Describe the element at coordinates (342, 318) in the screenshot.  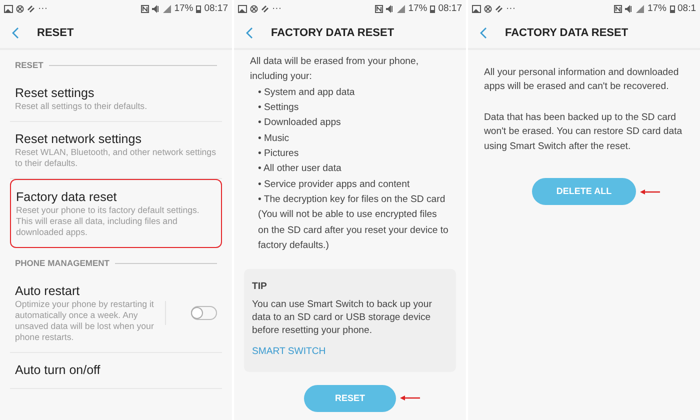
I see `tip-text: You can use Smart Switch to back up your data to an SD card or USB storage device before resetting your phone.` at that location.